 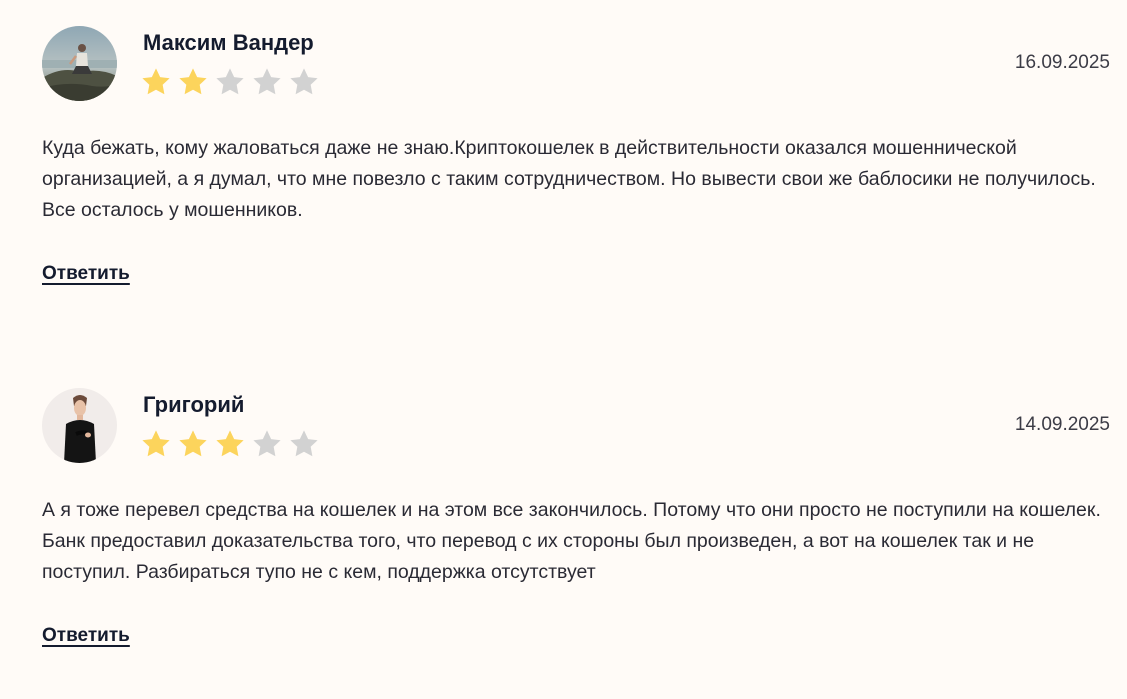 I want to click on review-date: 14.09.2025, so click(x=1062, y=424).